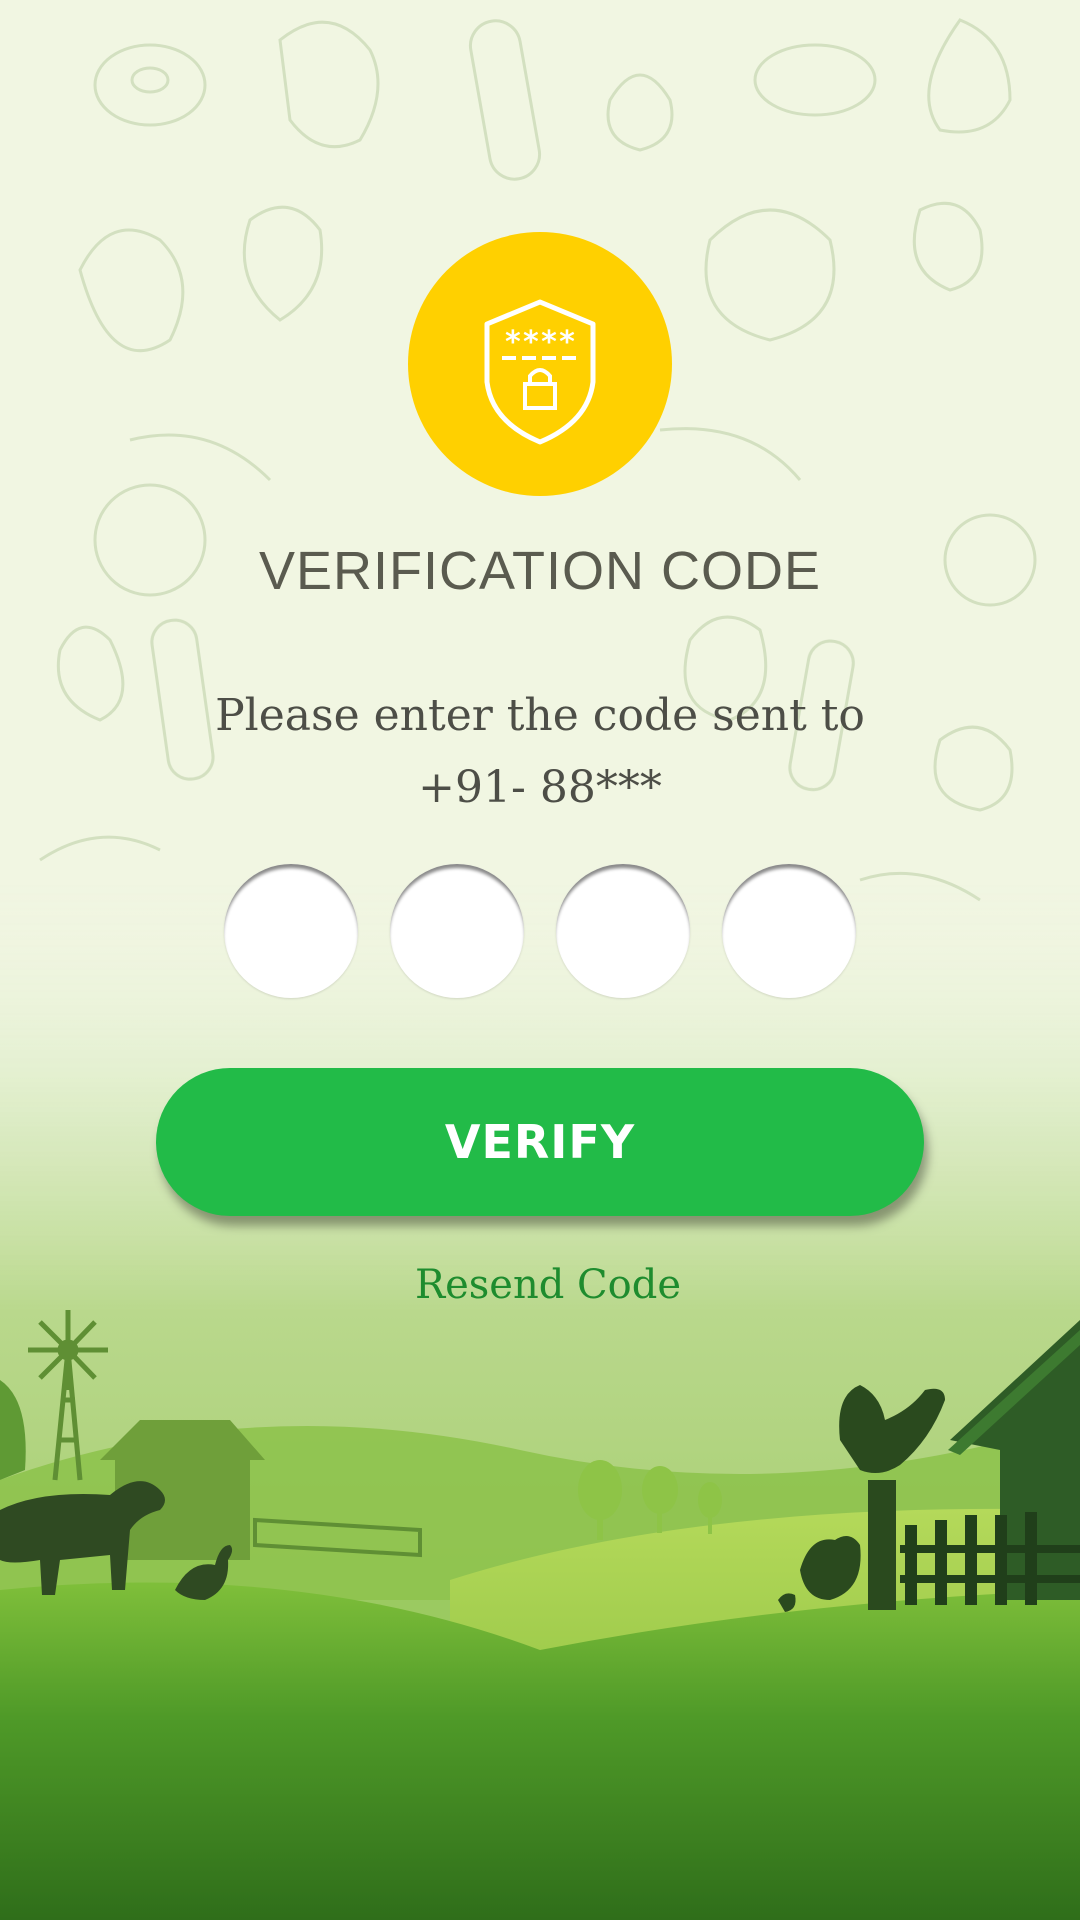  Describe the element at coordinates (540, 752) in the screenshot. I see `instruction-text: Please enter the code sent to +91- 88***` at that location.